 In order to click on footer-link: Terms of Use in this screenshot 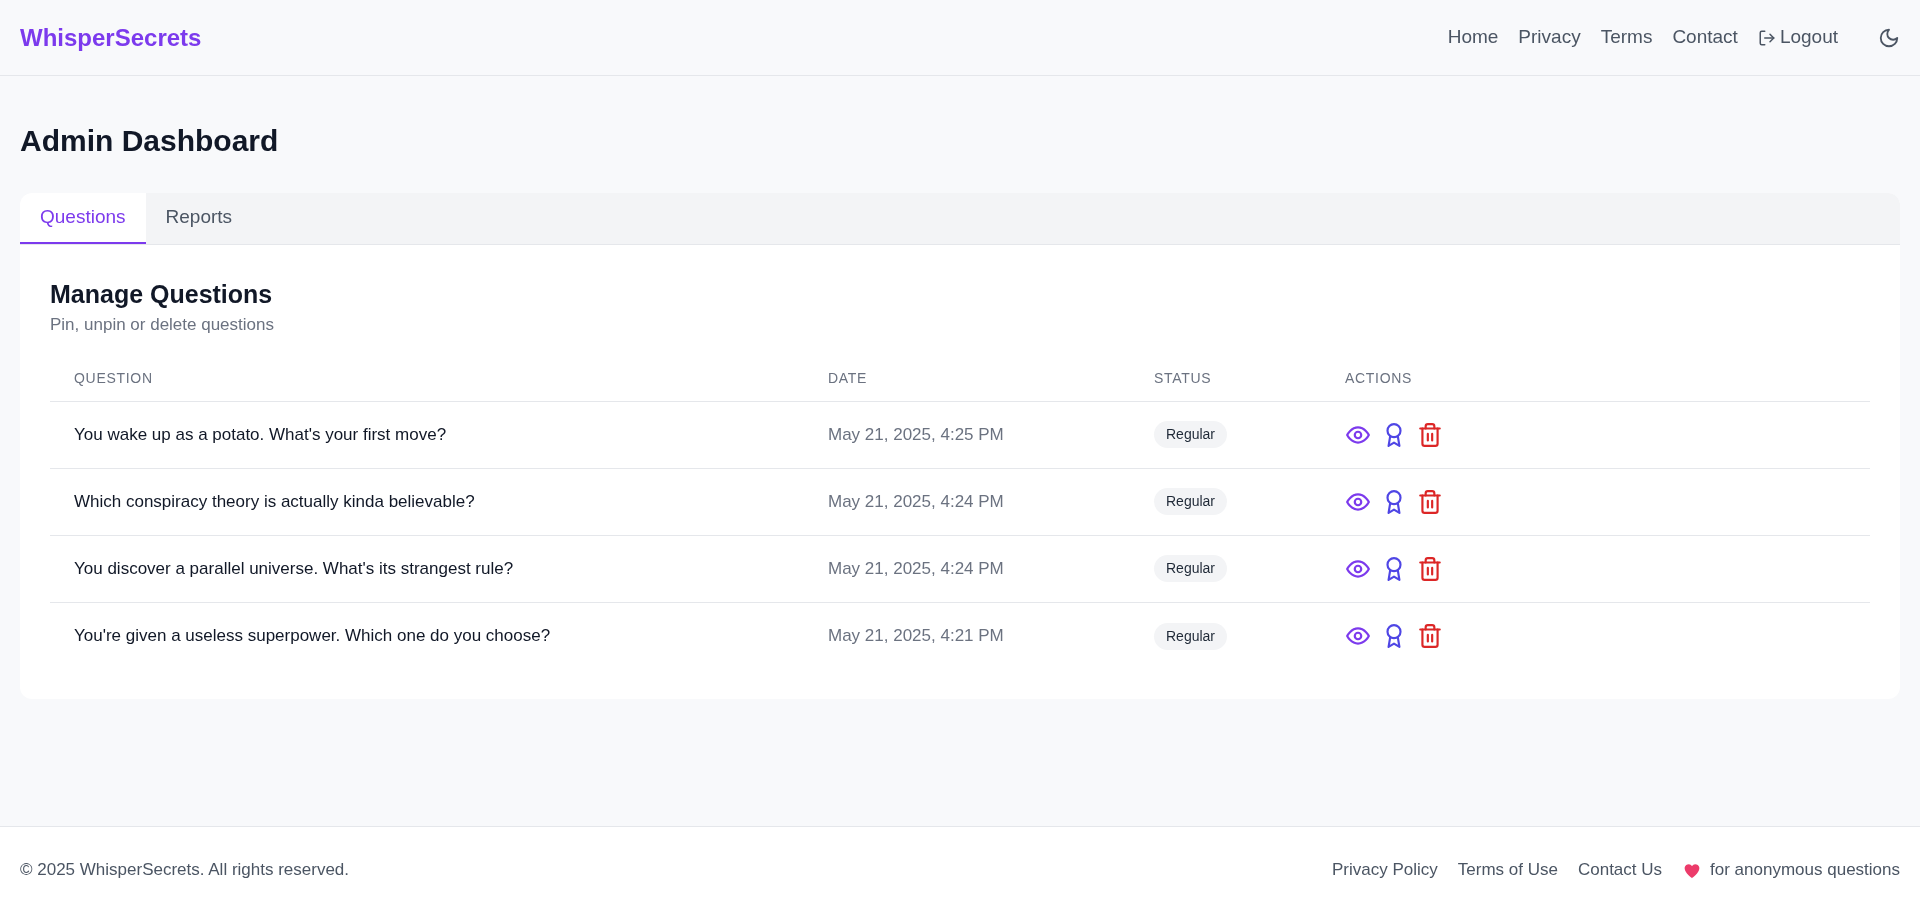, I will do `click(1507, 869)`.